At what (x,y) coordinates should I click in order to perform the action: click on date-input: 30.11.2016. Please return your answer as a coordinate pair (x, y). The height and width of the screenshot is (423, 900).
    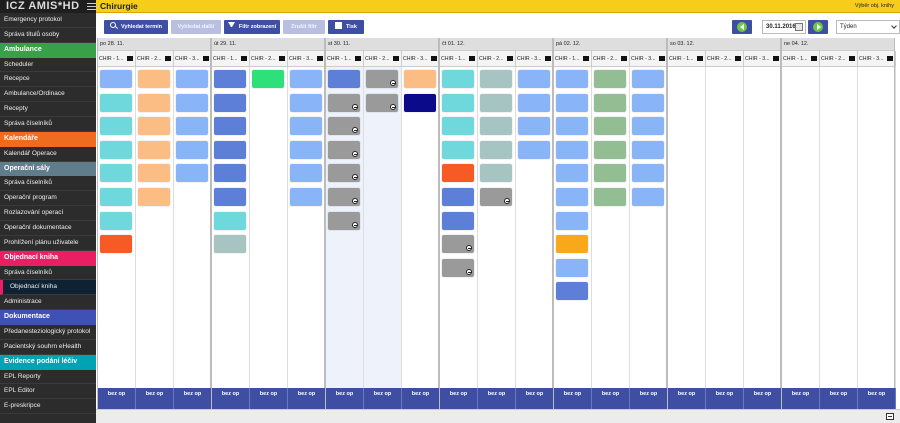
    Looking at the image, I should click on (784, 27).